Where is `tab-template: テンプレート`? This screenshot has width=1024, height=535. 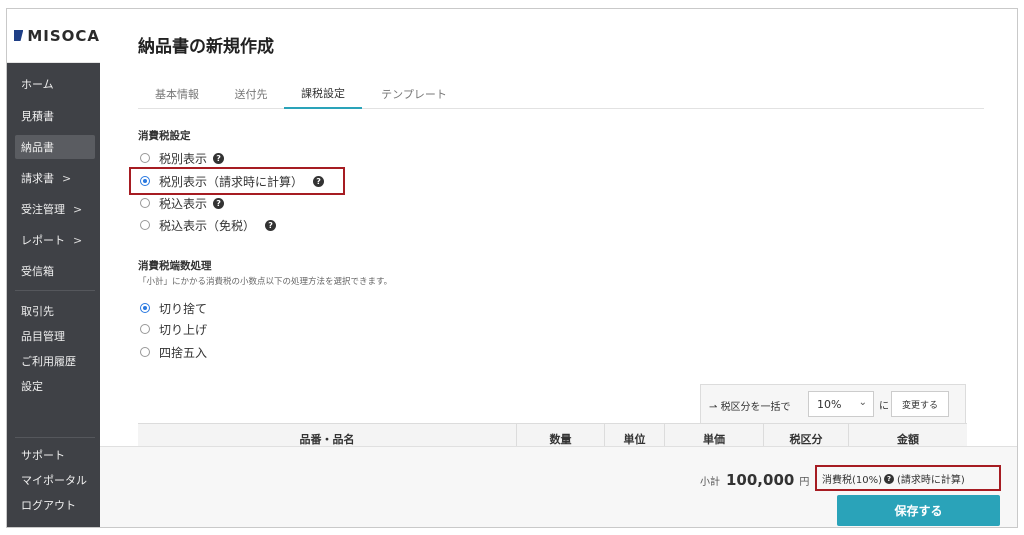
tab-template: テンプレート is located at coordinates (414, 94).